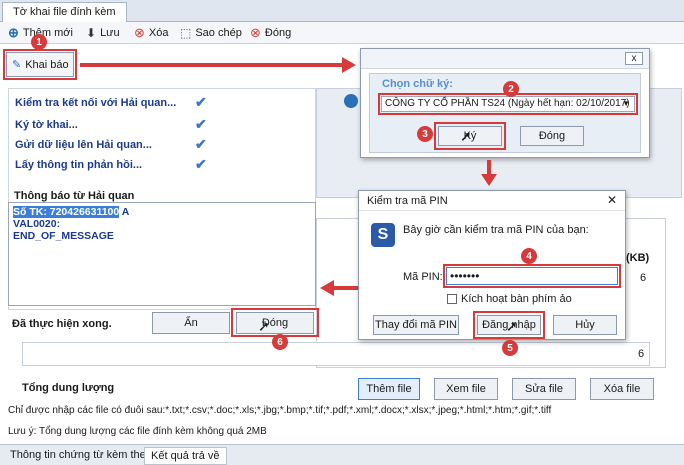  Describe the element at coordinates (255, 32) in the screenshot. I see `close-icon: ⊗` at that location.